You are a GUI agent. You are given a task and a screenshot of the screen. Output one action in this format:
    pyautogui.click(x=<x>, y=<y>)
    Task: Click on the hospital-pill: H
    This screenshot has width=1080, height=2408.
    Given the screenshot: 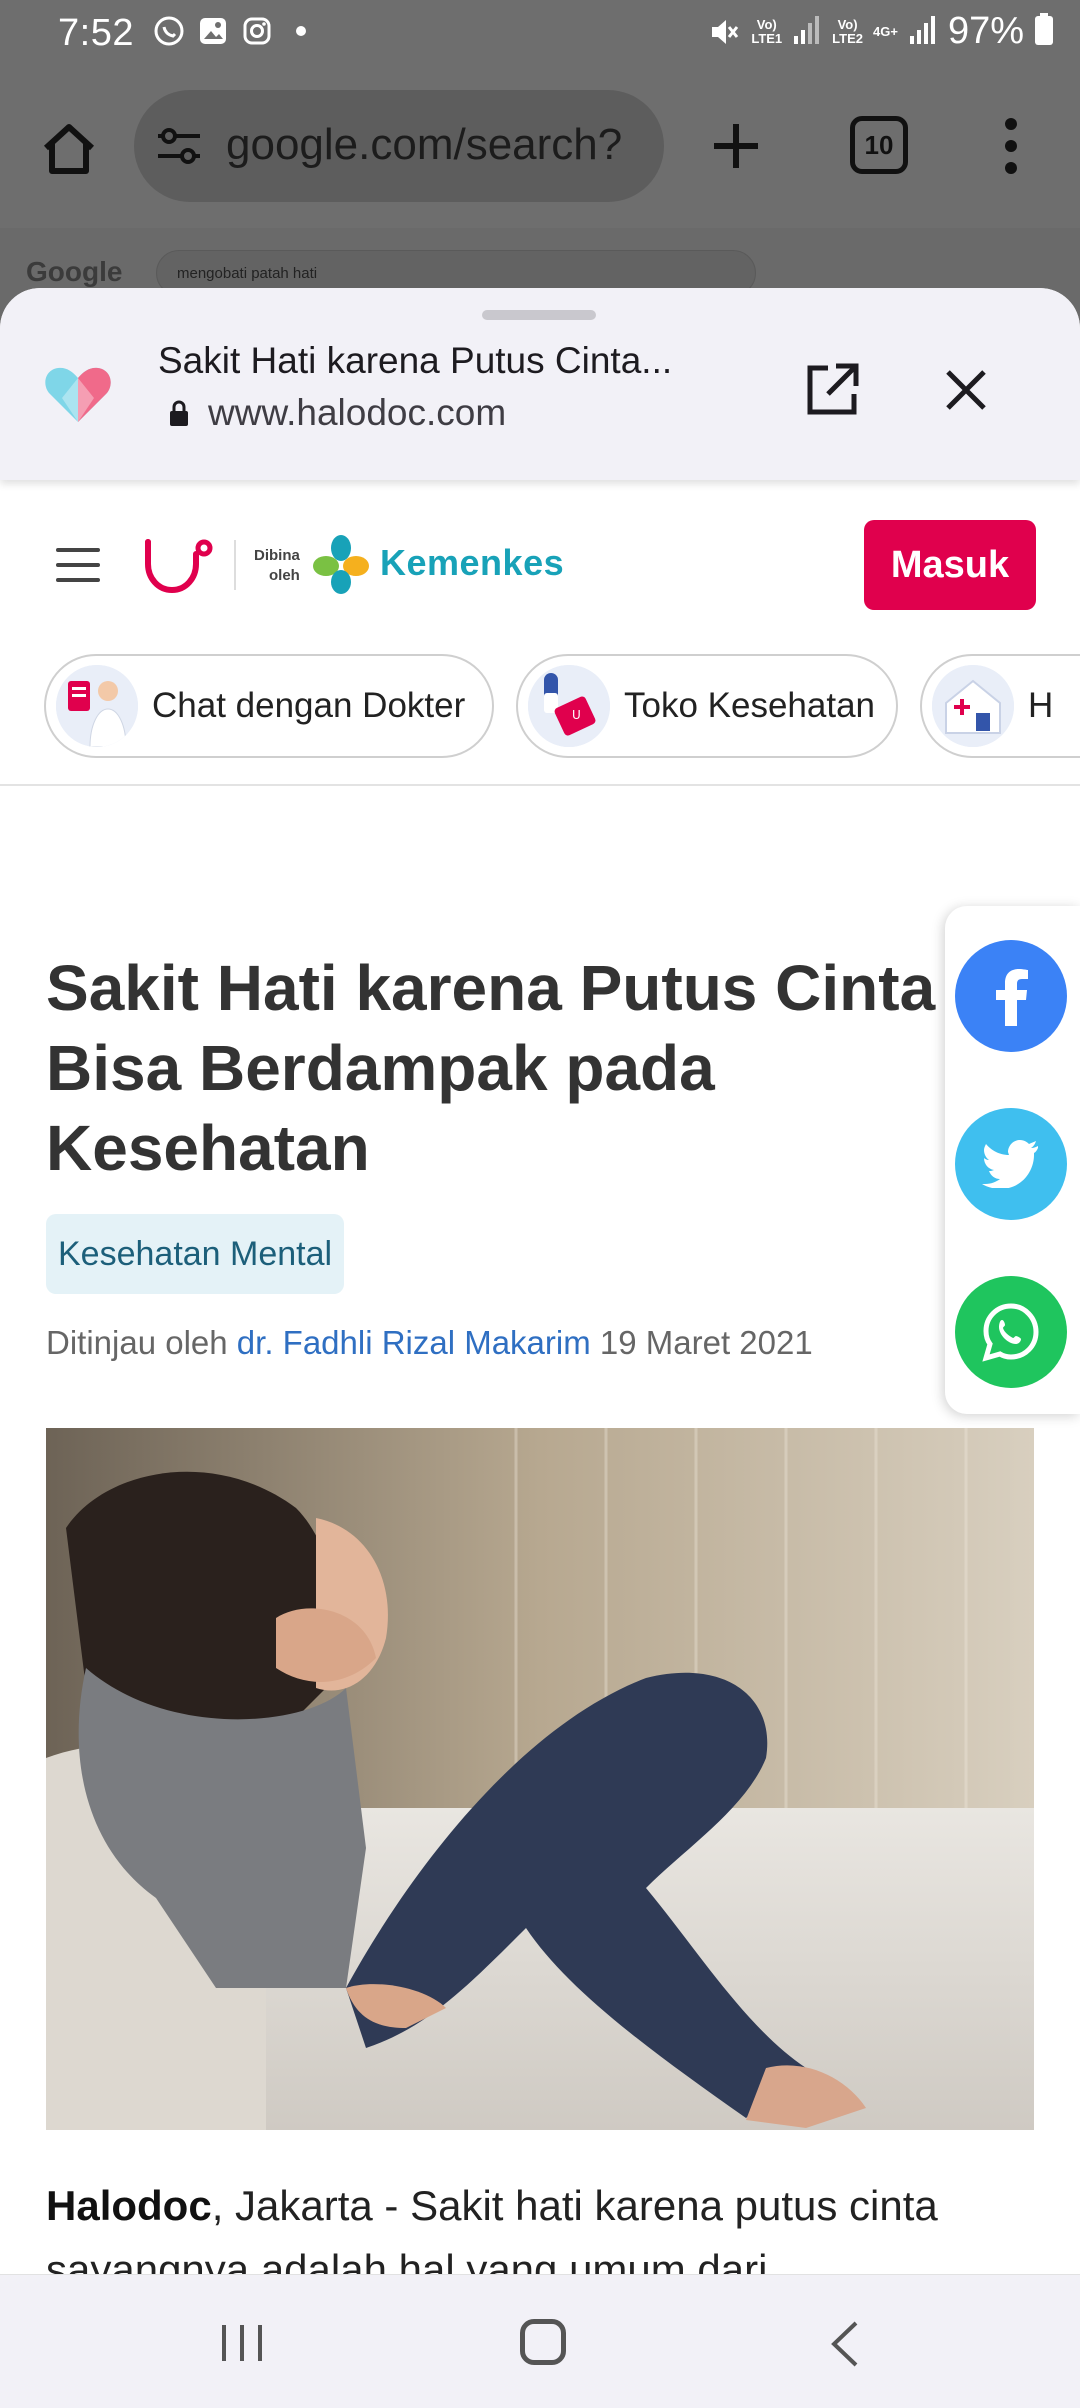 What is the action you would take?
    pyautogui.click(x=1000, y=706)
    